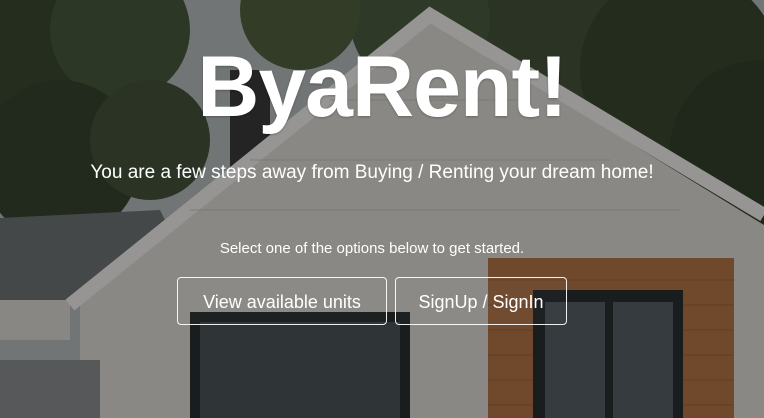 Image resolution: width=764 pixels, height=418 pixels. I want to click on signup-signin-button: SignUp / SignIn, so click(481, 301).